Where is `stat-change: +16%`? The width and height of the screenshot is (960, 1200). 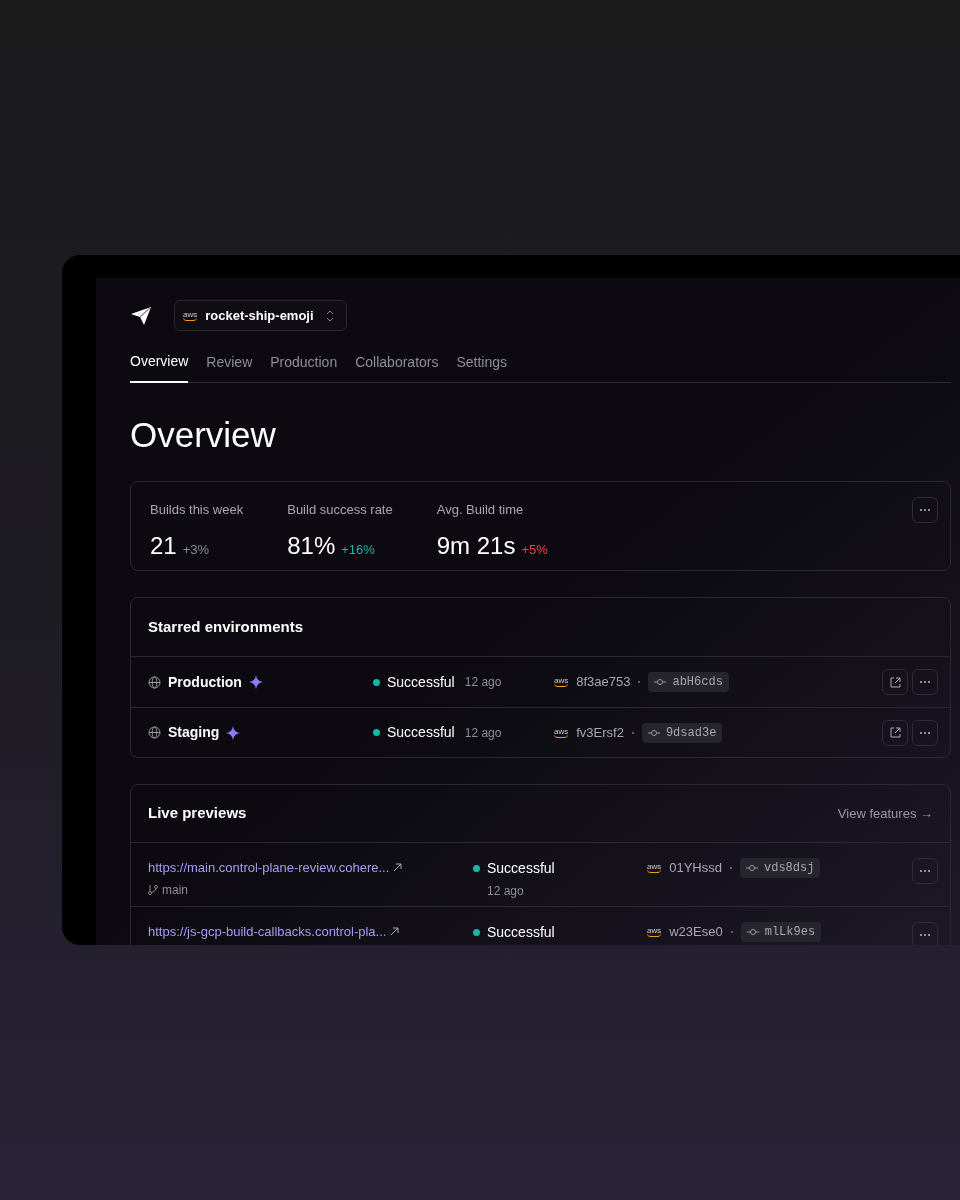 stat-change: +16% is located at coordinates (358, 549).